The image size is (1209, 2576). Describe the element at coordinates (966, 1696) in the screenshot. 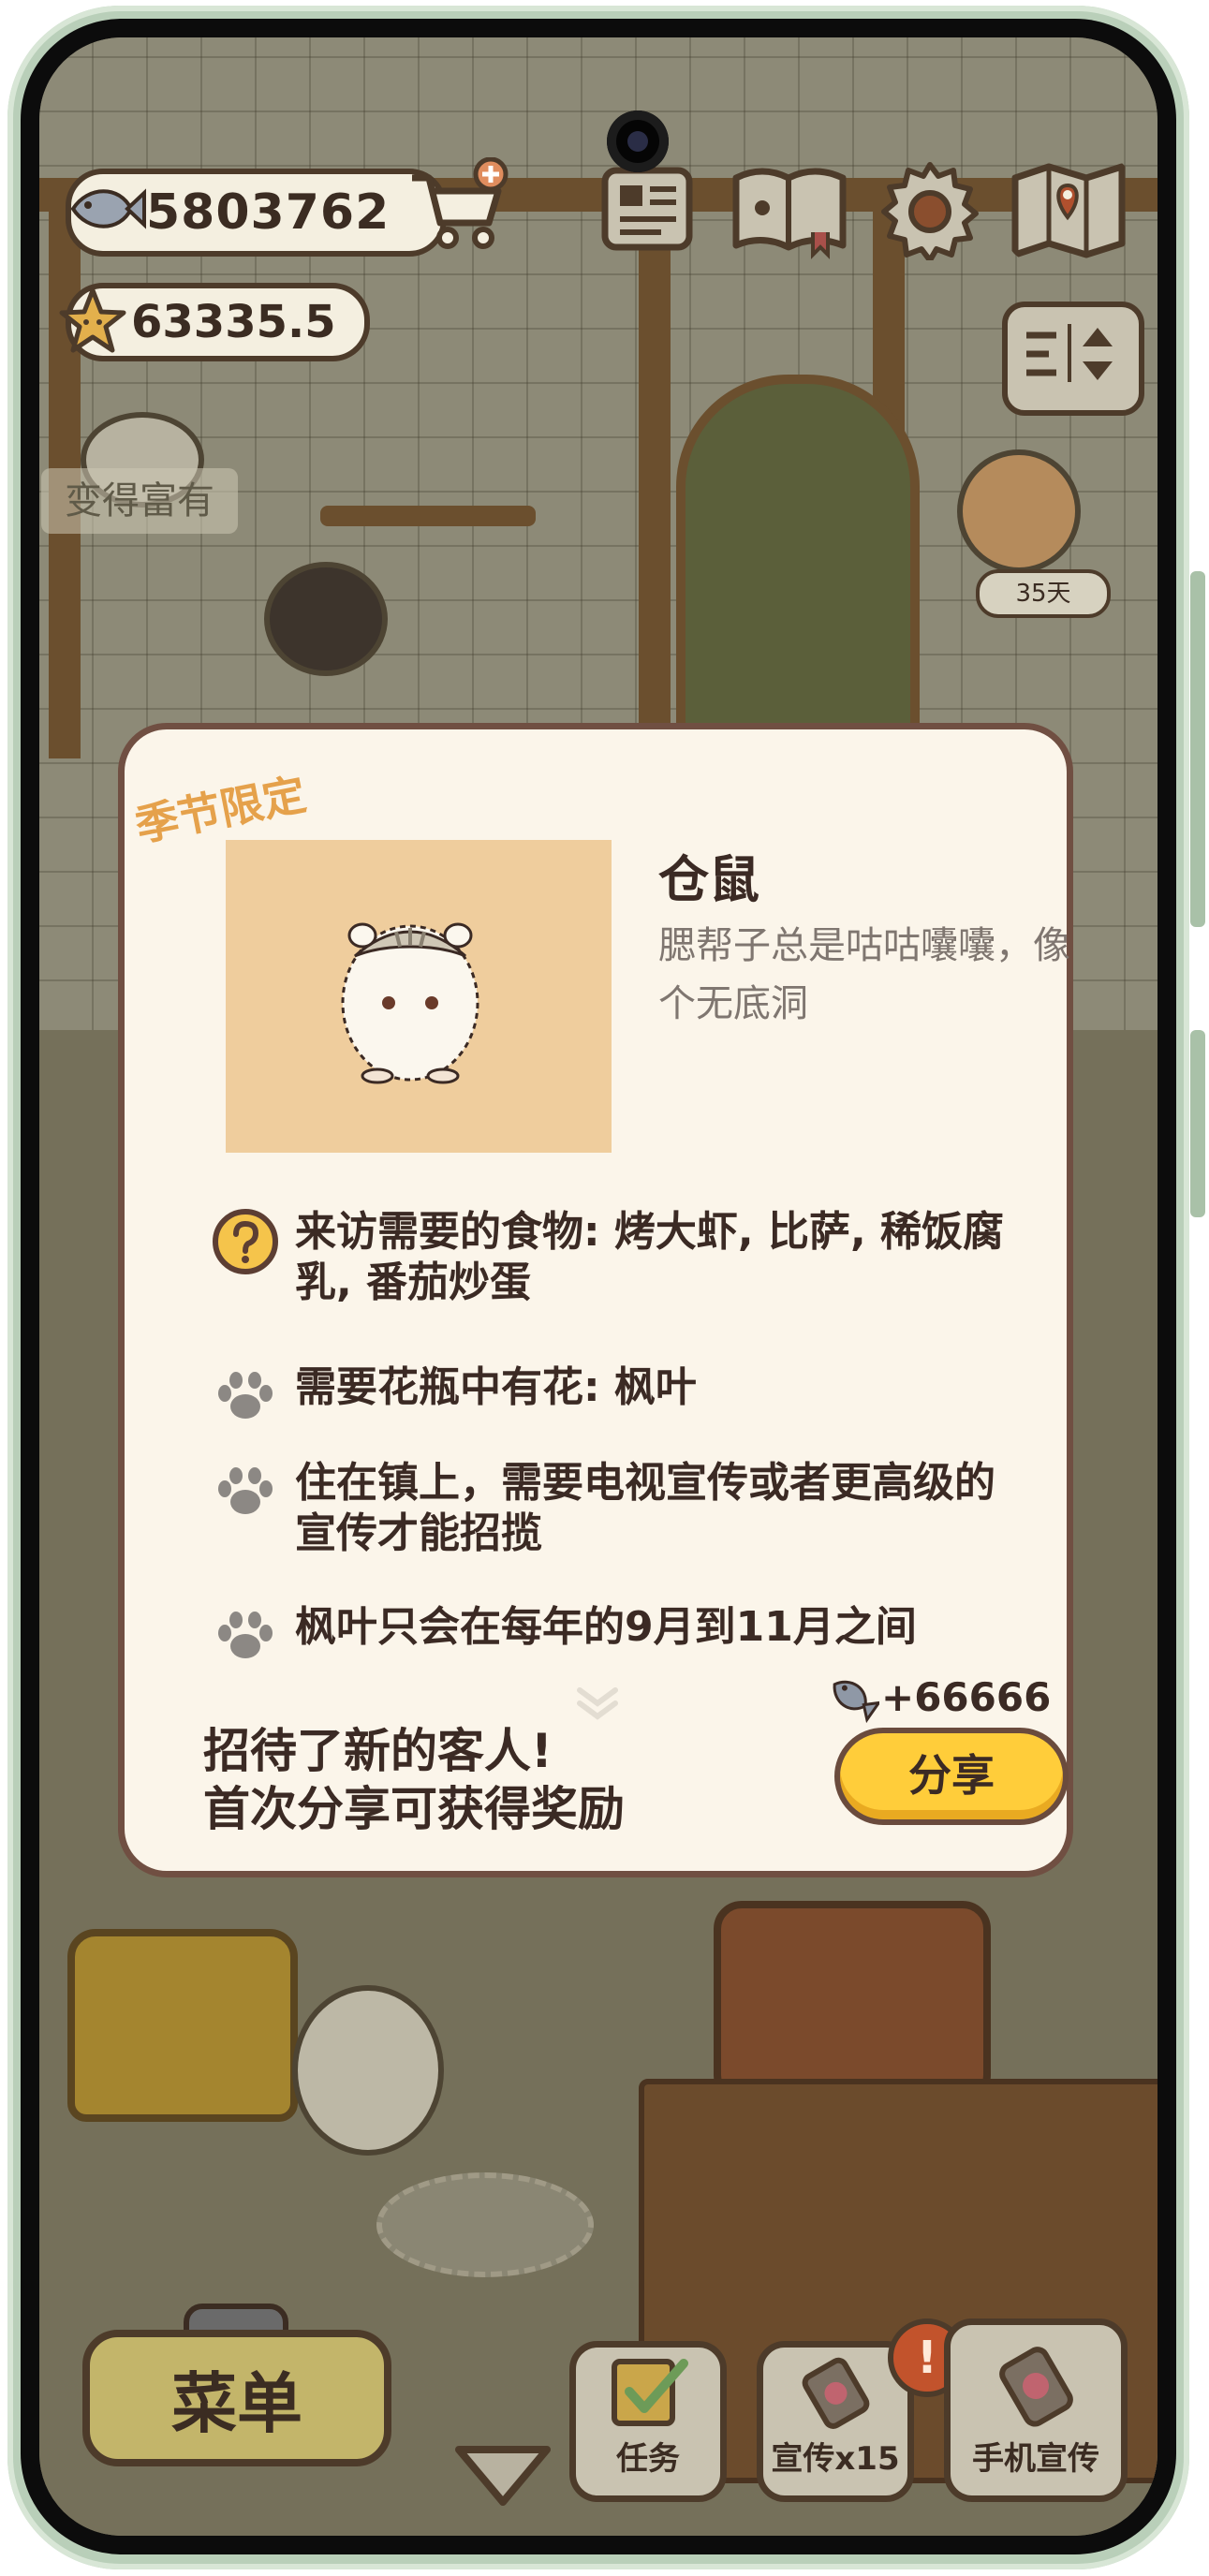

I see `reward-amount: +66666` at that location.